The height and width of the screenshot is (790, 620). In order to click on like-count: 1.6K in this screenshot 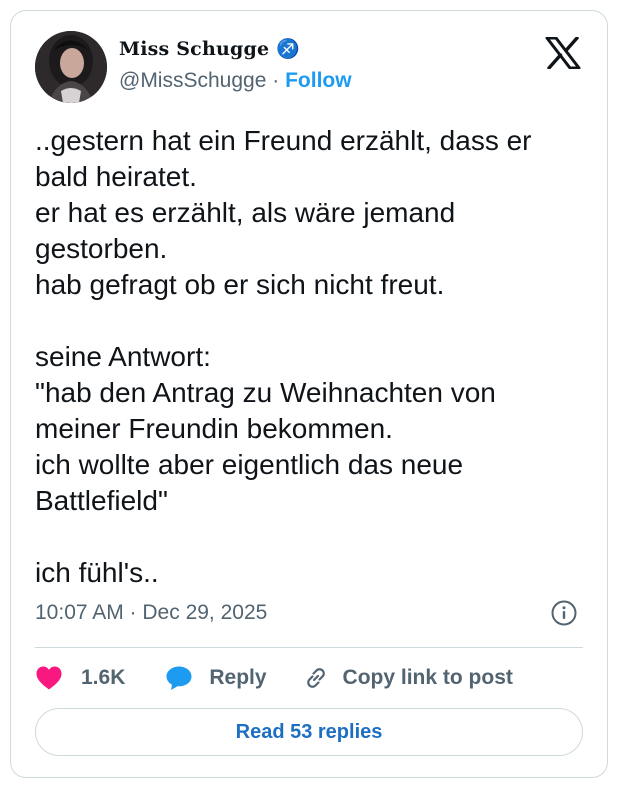, I will do `click(103, 677)`.